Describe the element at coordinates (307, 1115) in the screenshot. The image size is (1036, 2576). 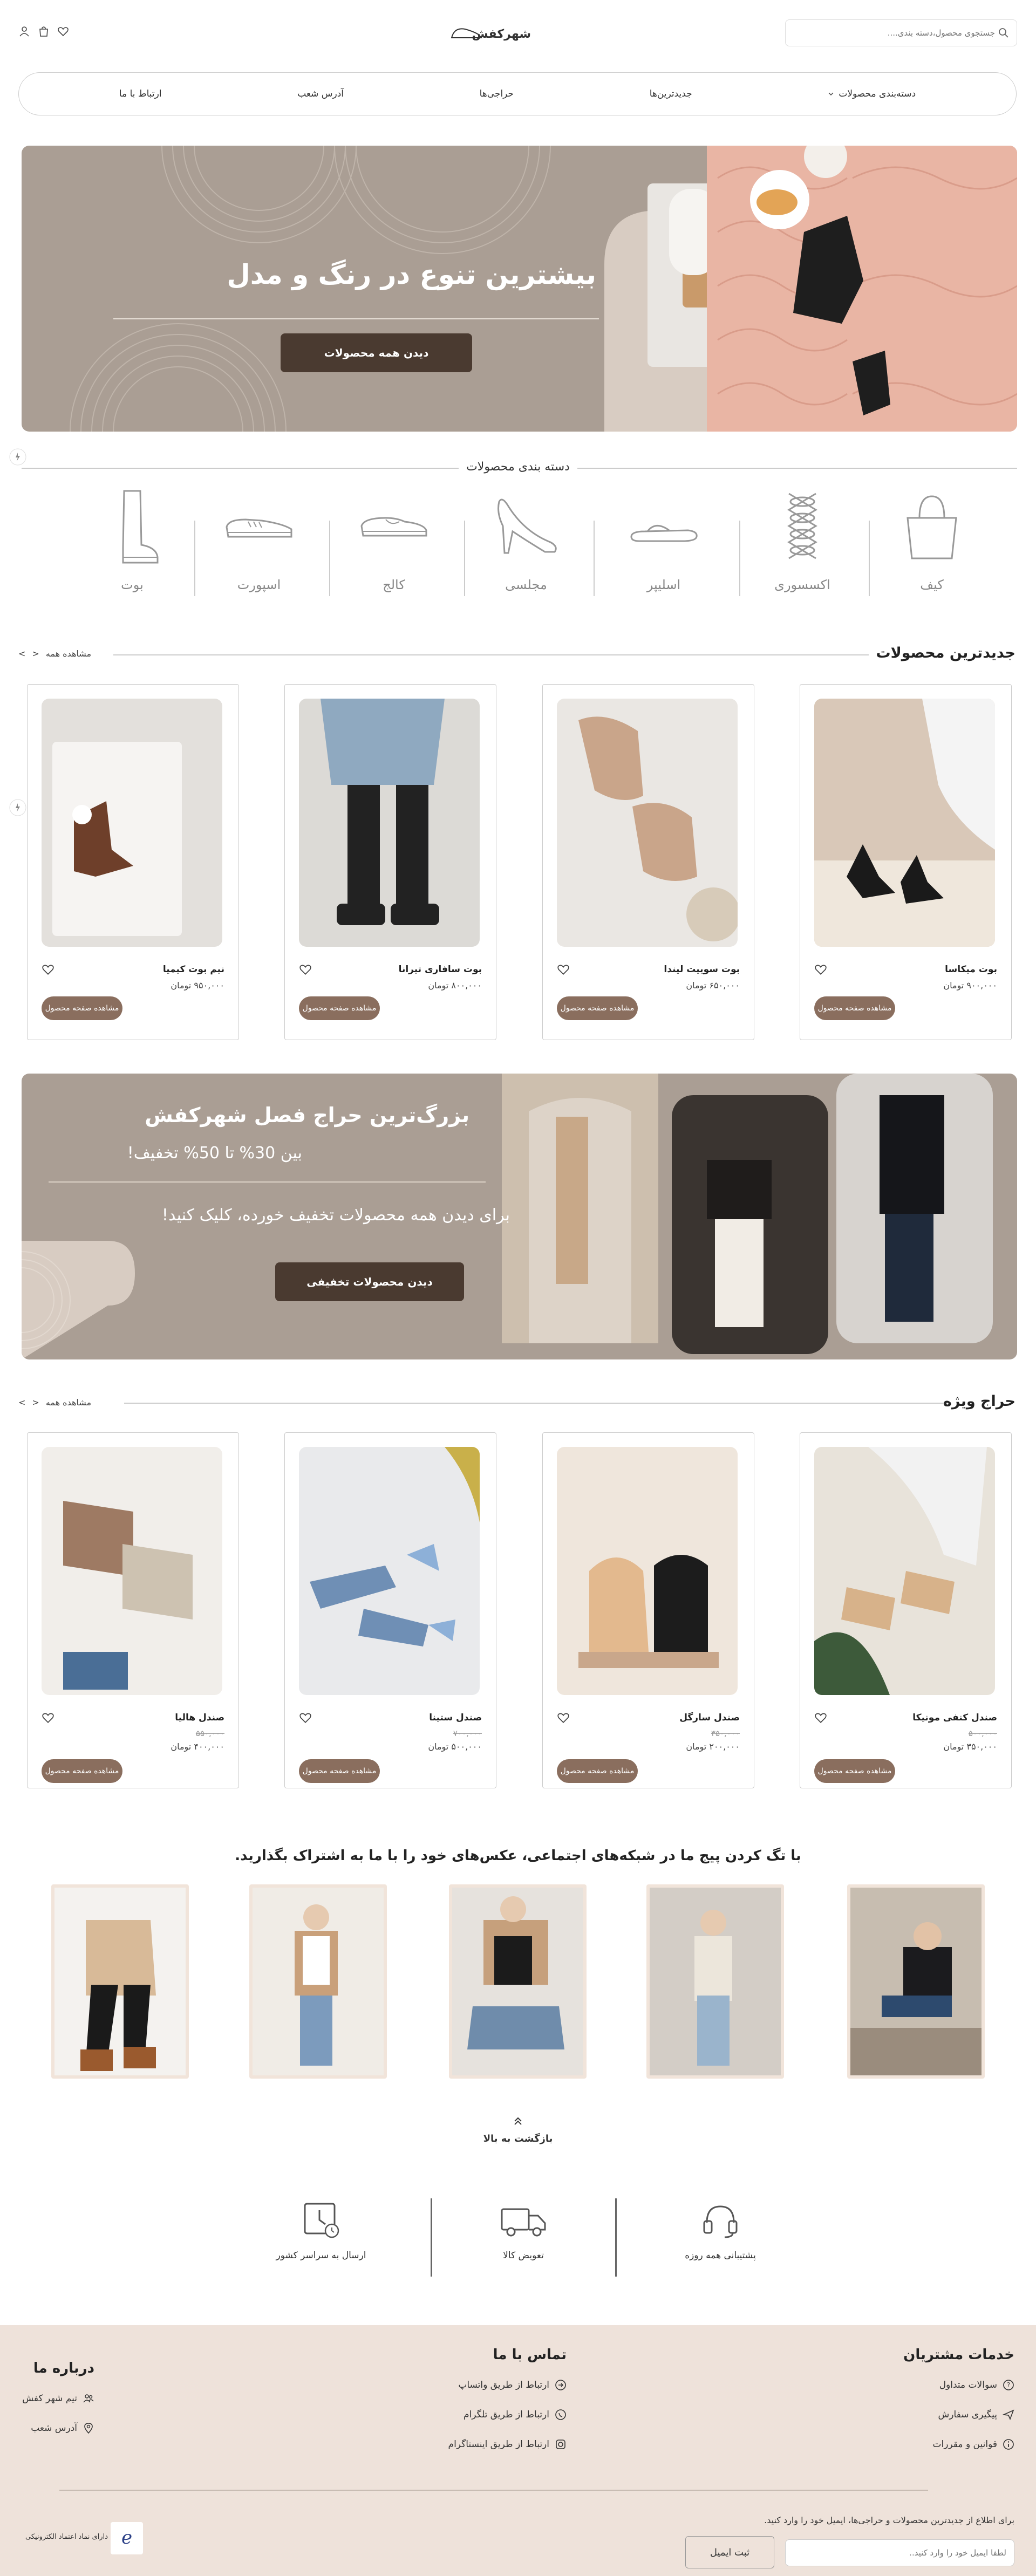
I see `sale-title: بزرگ‌ترین حراج فصل شهرکفش` at that location.